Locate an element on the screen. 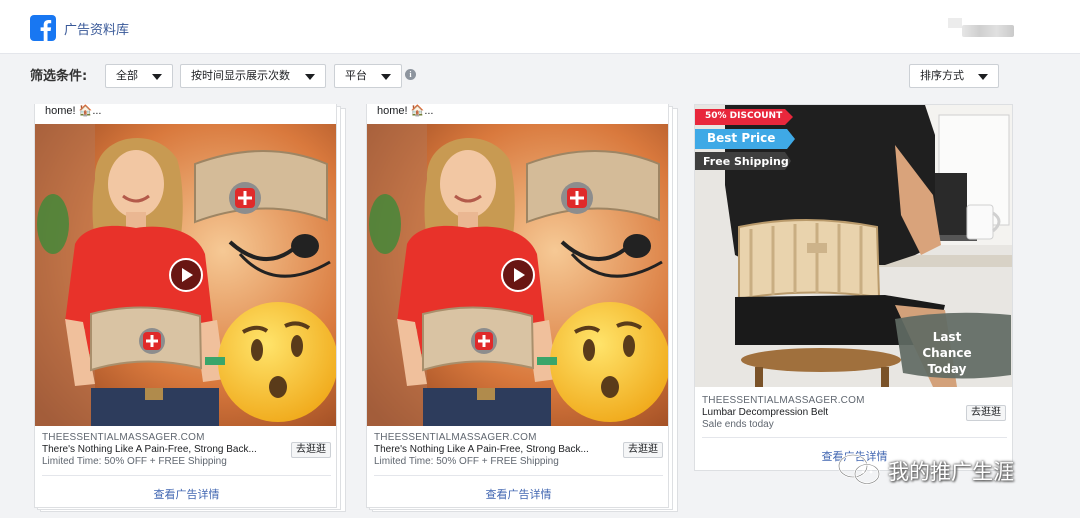 The width and height of the screenshot is (1080, 518). sort-method-label: 排序方式 is located at coordinates (942, 75).